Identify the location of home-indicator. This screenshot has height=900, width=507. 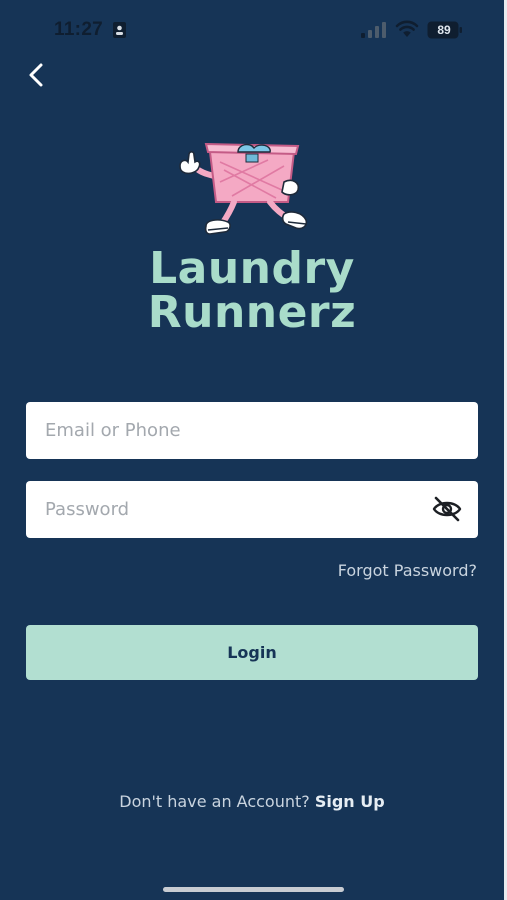
(253, 889).